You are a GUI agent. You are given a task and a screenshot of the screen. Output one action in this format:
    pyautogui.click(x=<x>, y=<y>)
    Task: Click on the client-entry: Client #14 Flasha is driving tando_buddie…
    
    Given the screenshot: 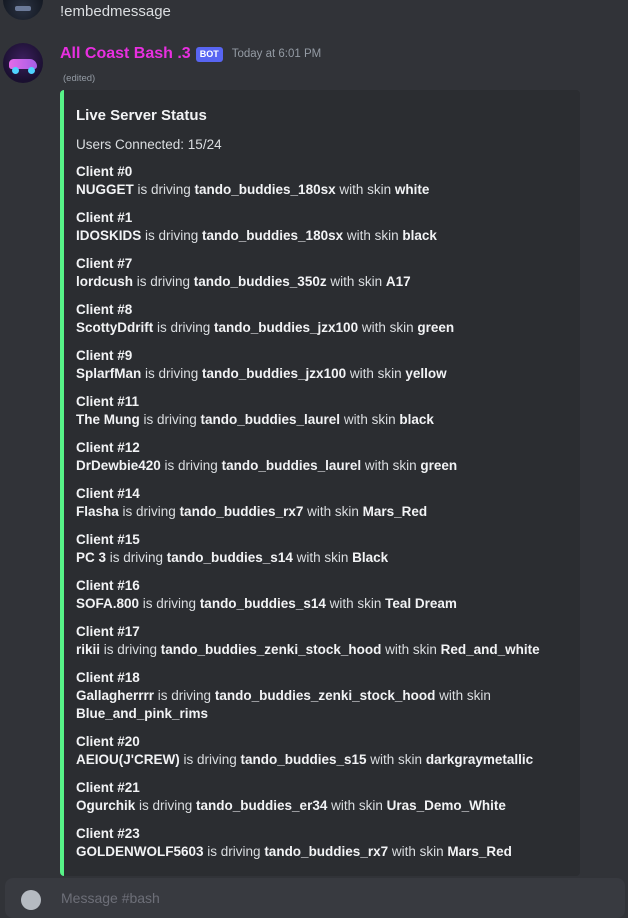 What is the action you would take?
    pyautogui.click(x=320, y=503)
    